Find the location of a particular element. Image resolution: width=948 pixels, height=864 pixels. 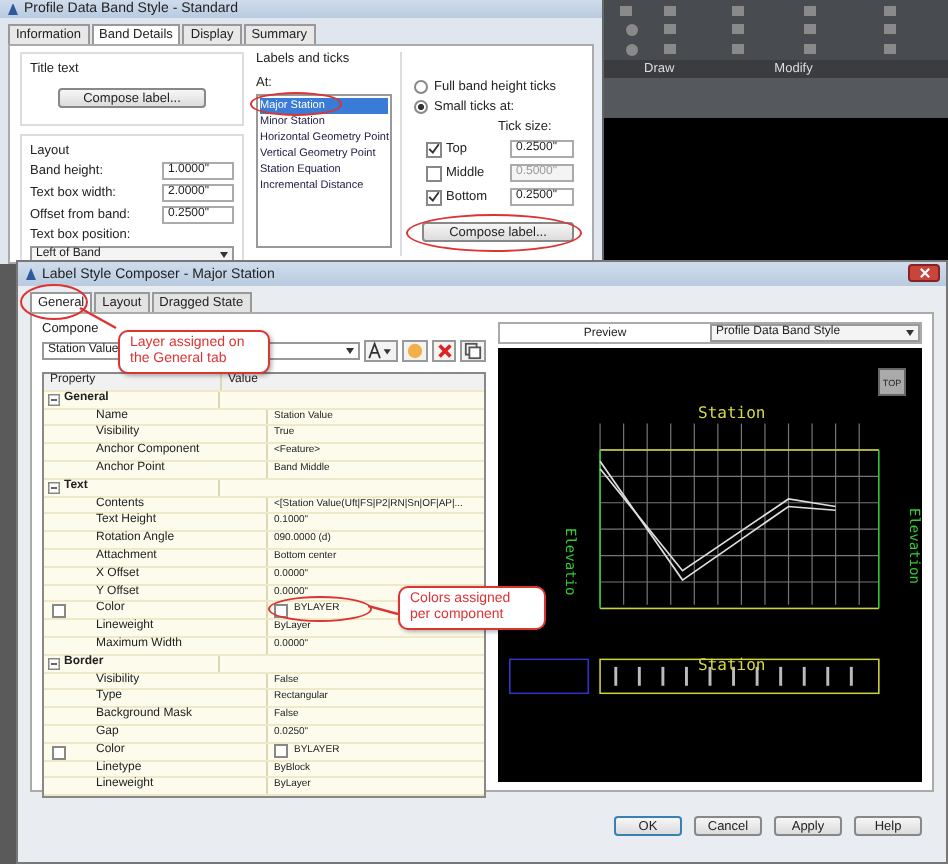

text-add-icon is located at coordinates (380, 351).